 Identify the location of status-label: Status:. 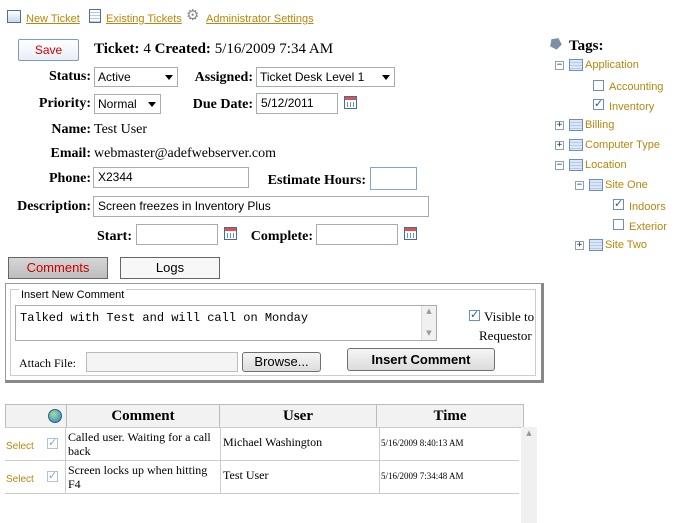
(69, 76).